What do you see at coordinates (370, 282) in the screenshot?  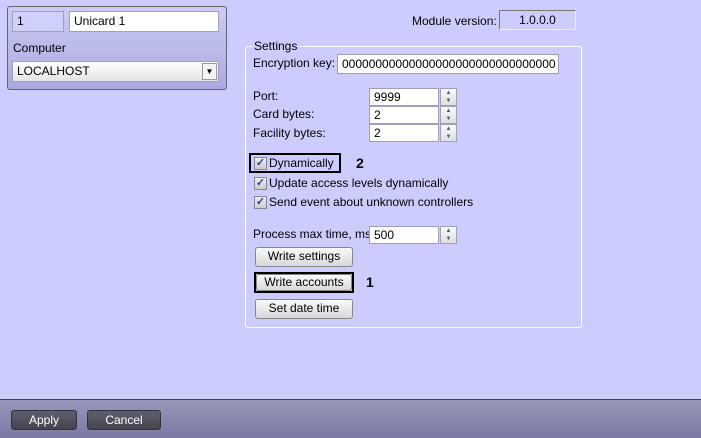 I see `annotation-1: 1` at bounding box center [370, 282].